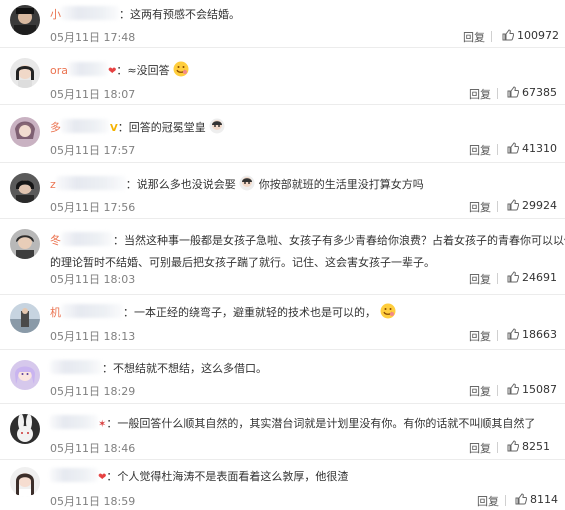  What do you see at coordinates (282, 76) in the screenshot?
I see `comment-item: ora ❤：≈没回答 05月11日 18:07 回复 67385` at bounding box center [282, 76].